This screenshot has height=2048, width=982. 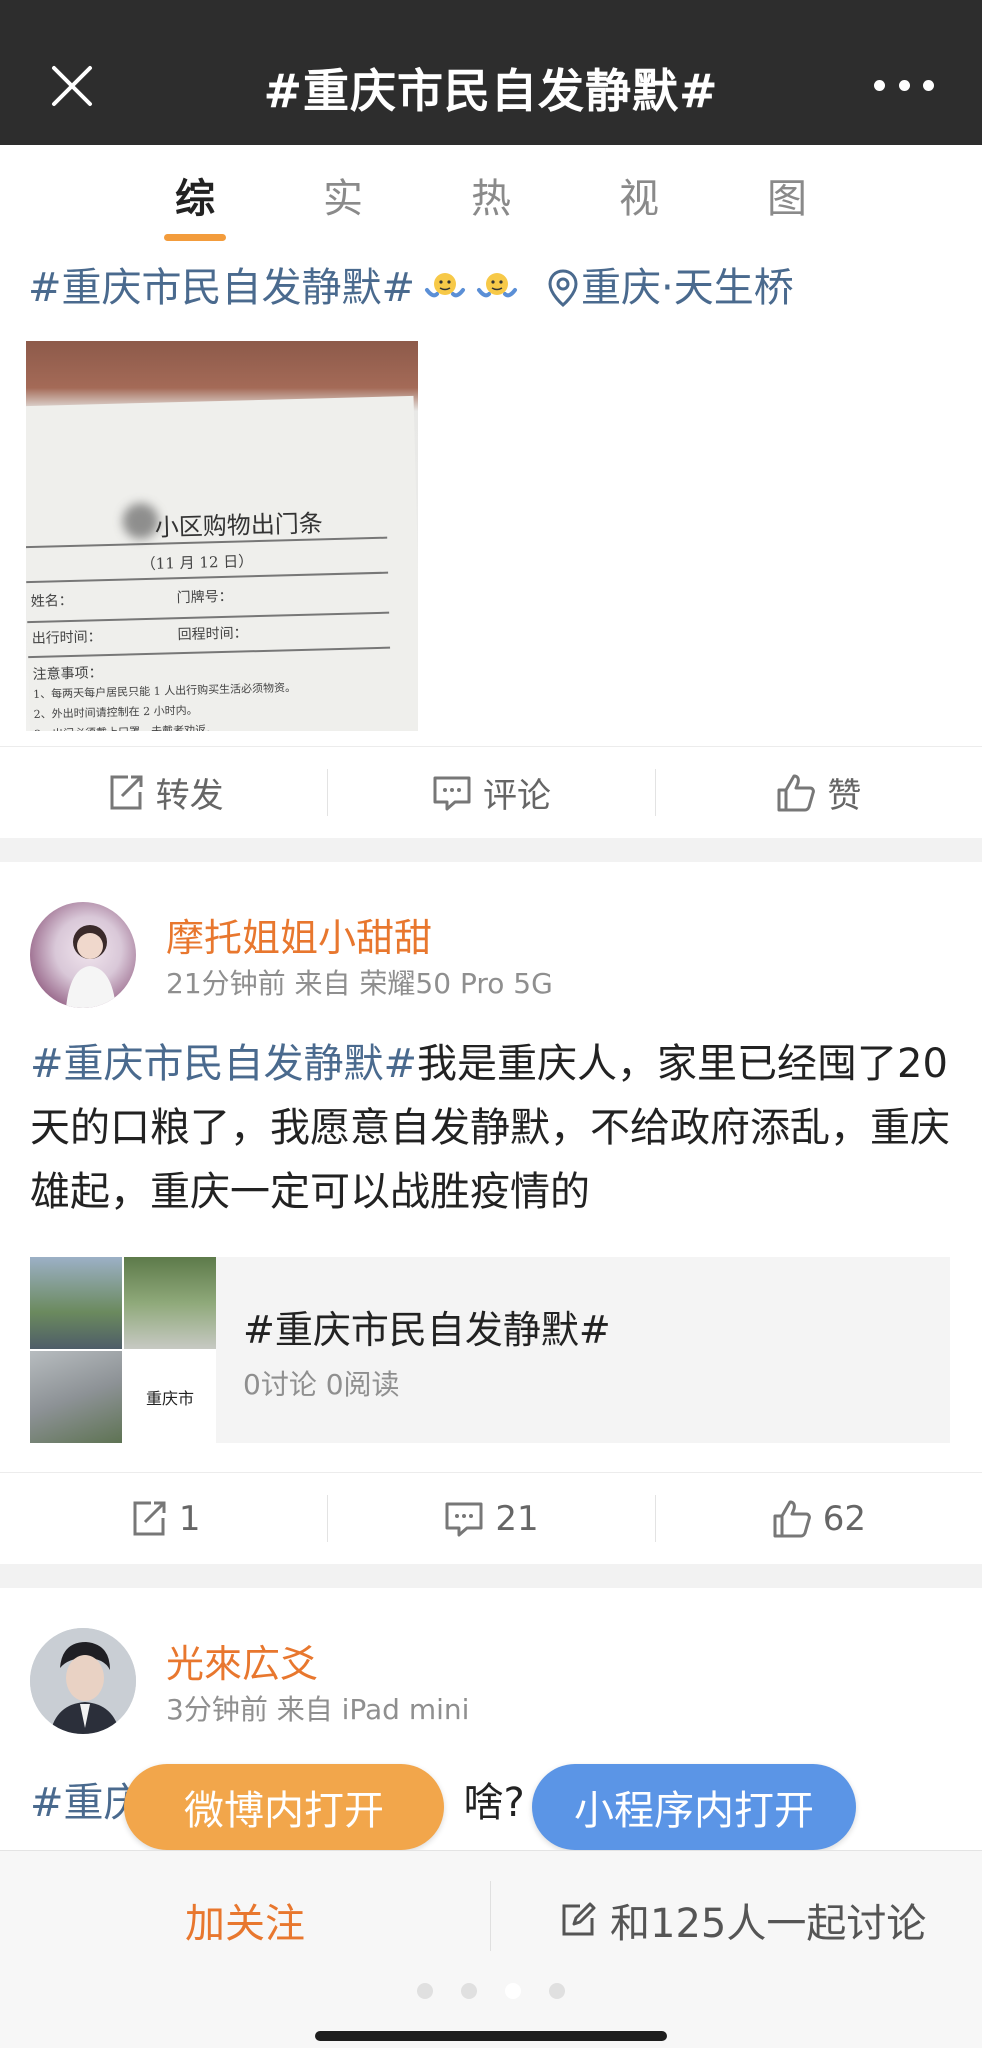 I want to click on like-label: 赞, so click(x=844, y=796).